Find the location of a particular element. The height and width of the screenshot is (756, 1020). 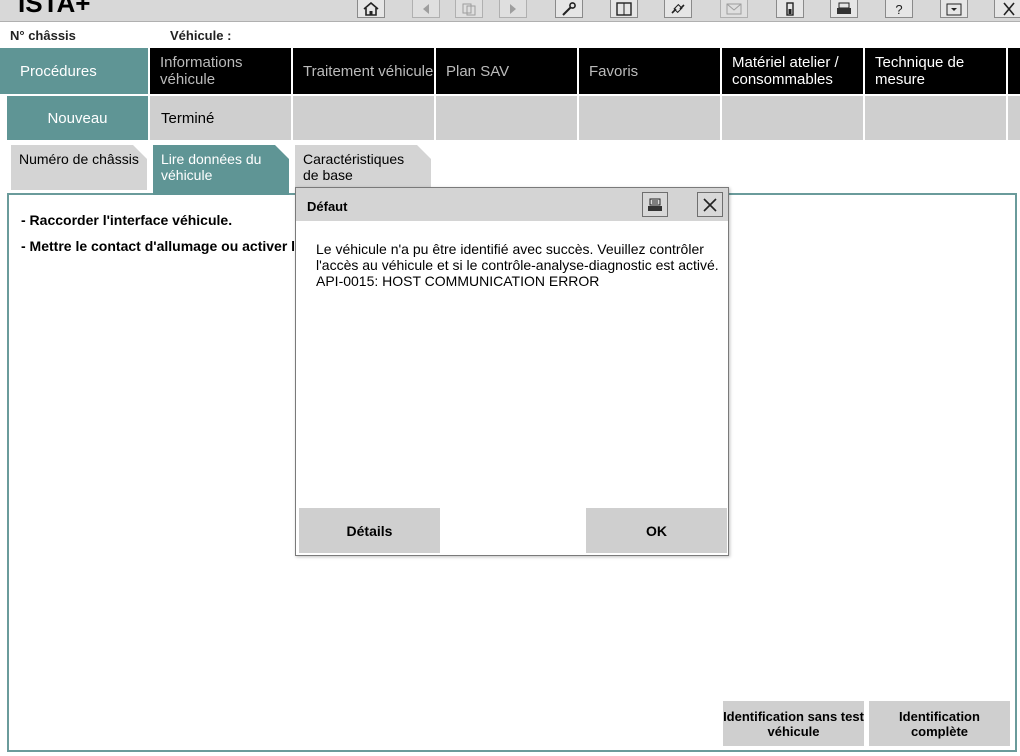

print-icon is located at coordinates (844, 9).